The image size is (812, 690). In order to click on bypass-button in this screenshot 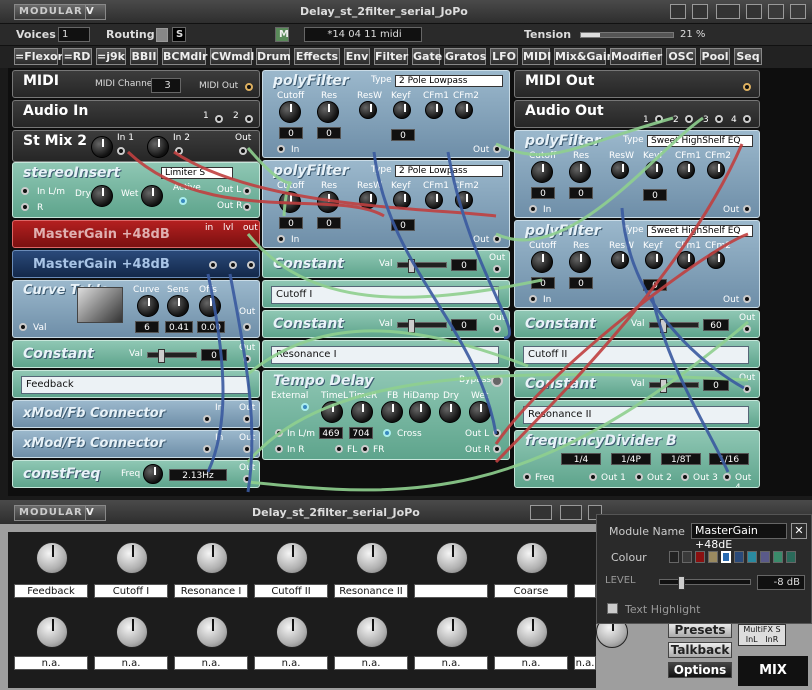, I will do `click(497, 381)`.